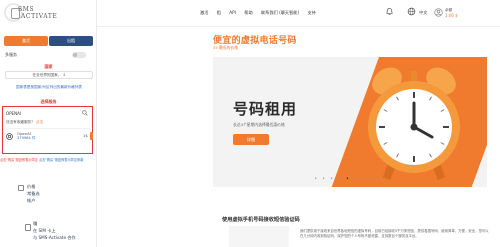  I want to click on service-search-input, so click(42, 113).